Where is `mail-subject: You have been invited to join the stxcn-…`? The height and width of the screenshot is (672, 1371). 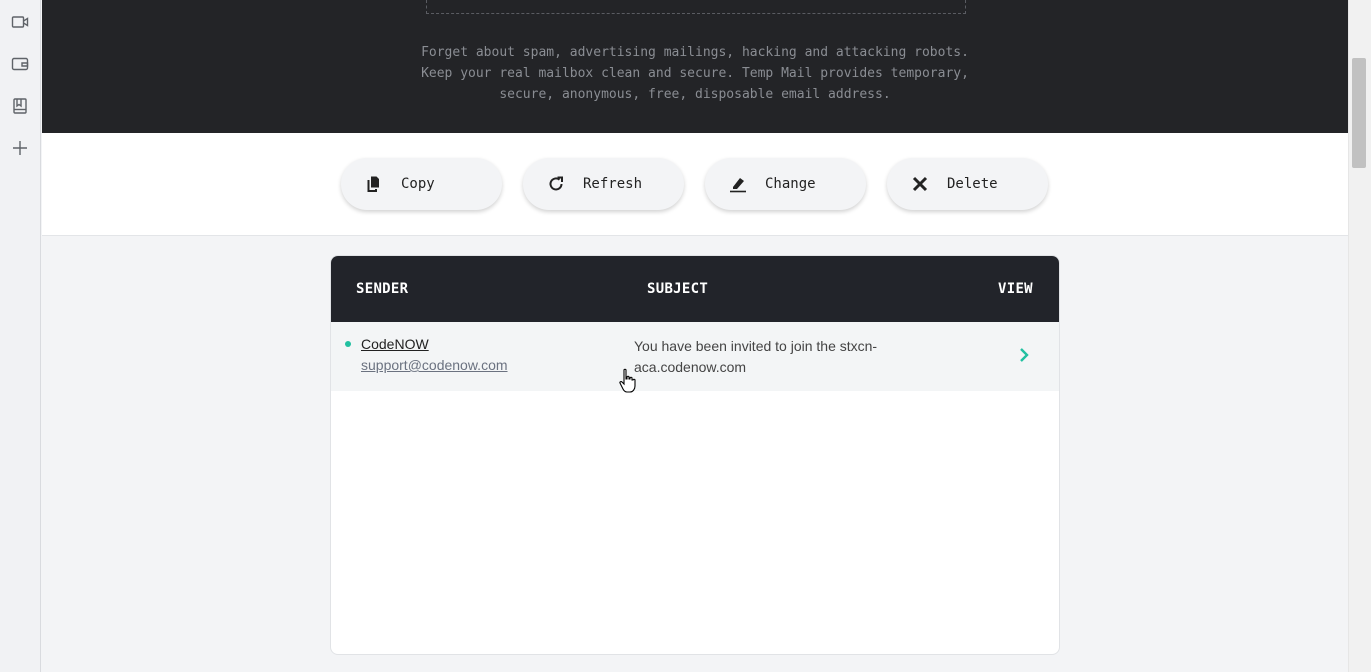
mail-subject: You have been invited to join the stxcn-… is located at coordinates (764, 357).